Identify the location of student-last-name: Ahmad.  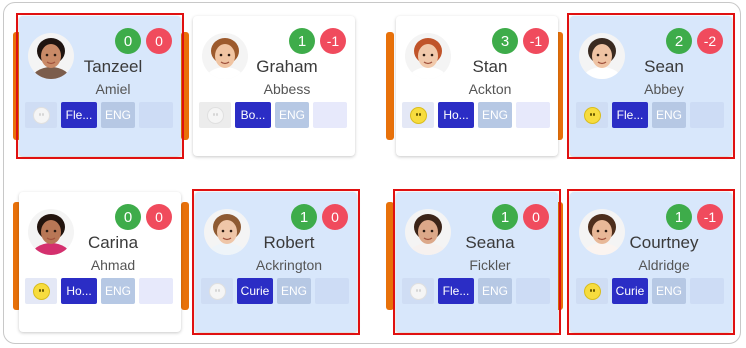
(113, 265).